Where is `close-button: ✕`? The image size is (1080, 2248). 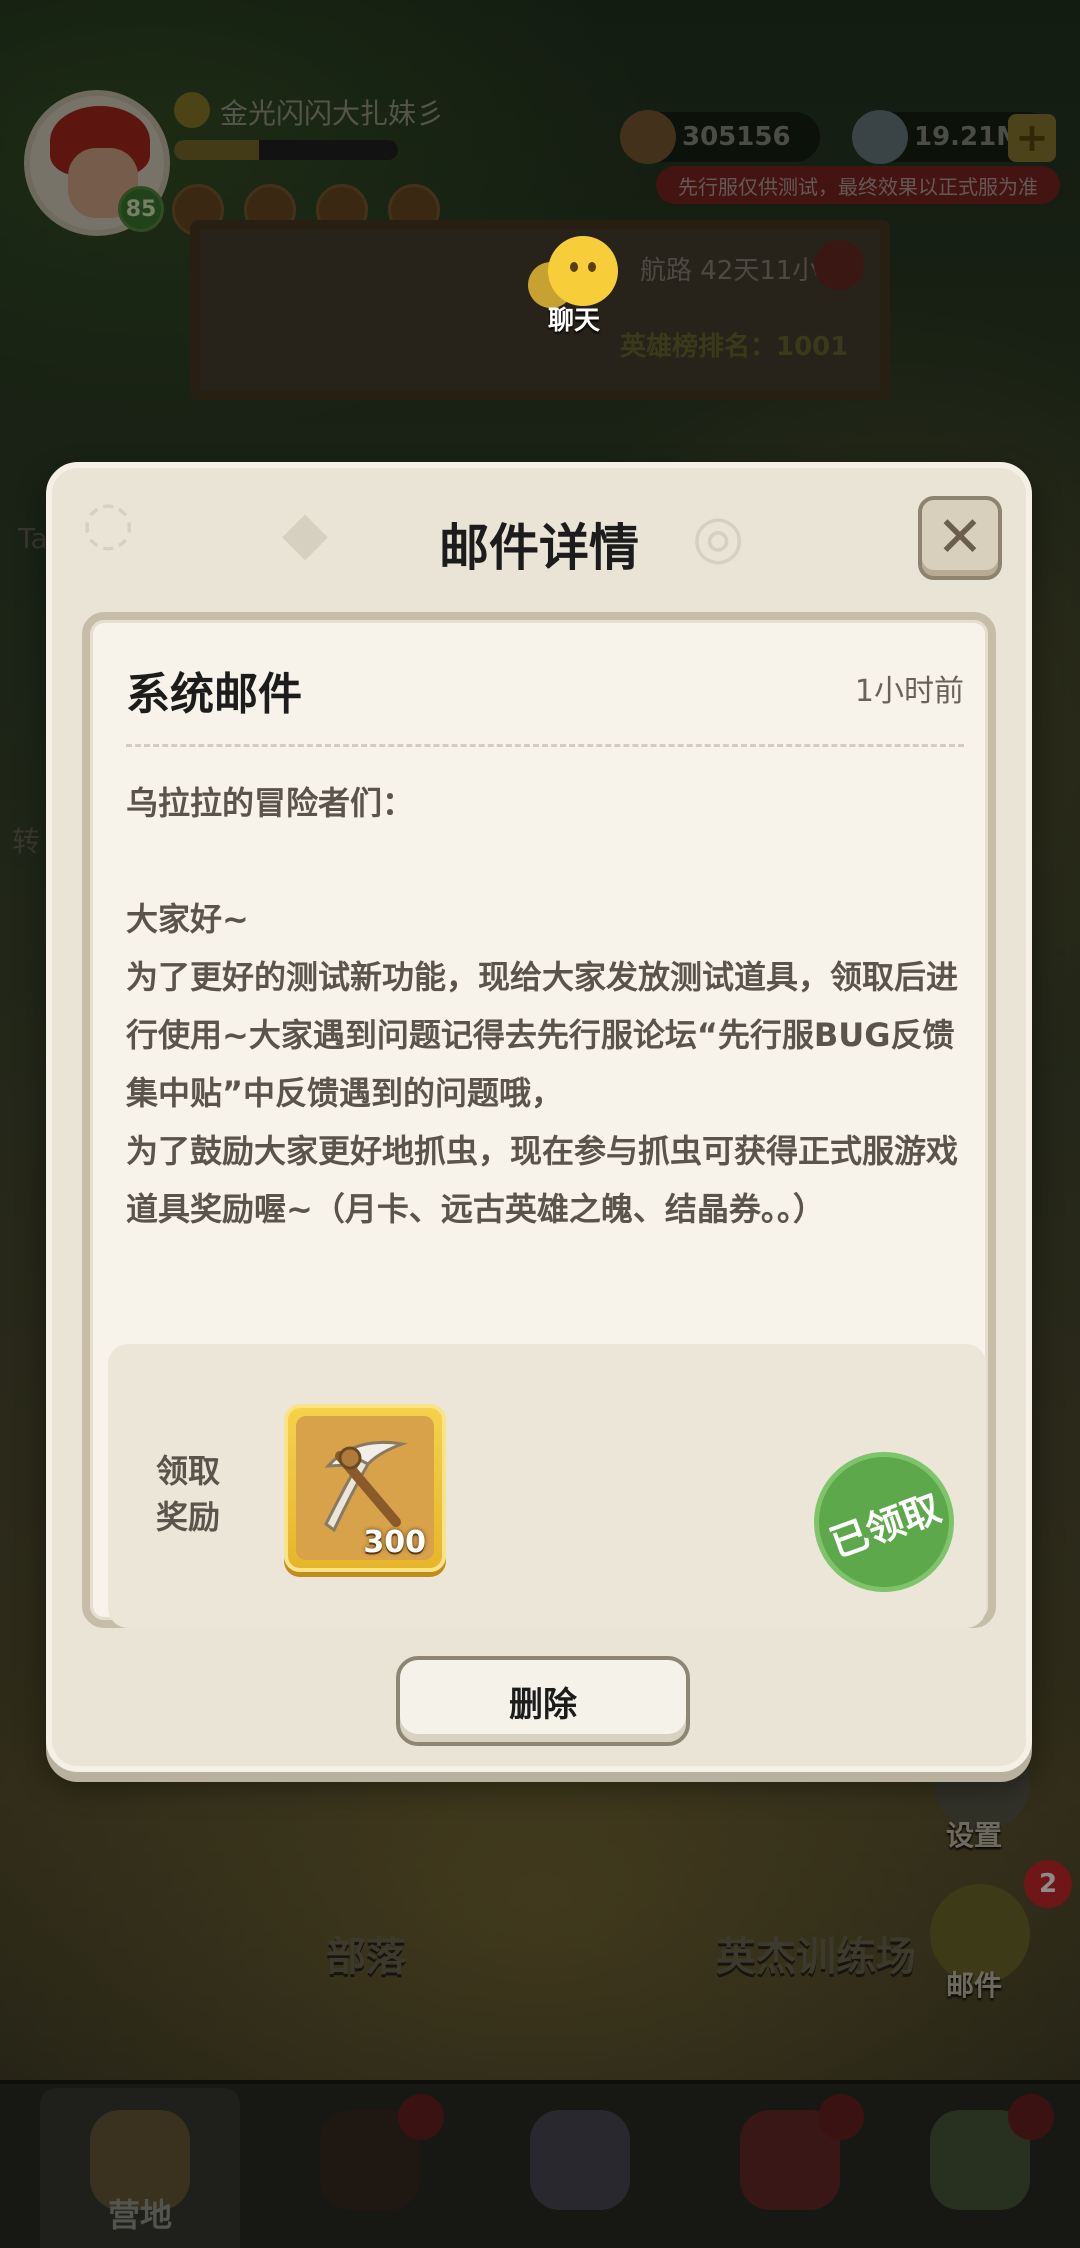 close-button: ✕ is located at coordinates (960, 538).